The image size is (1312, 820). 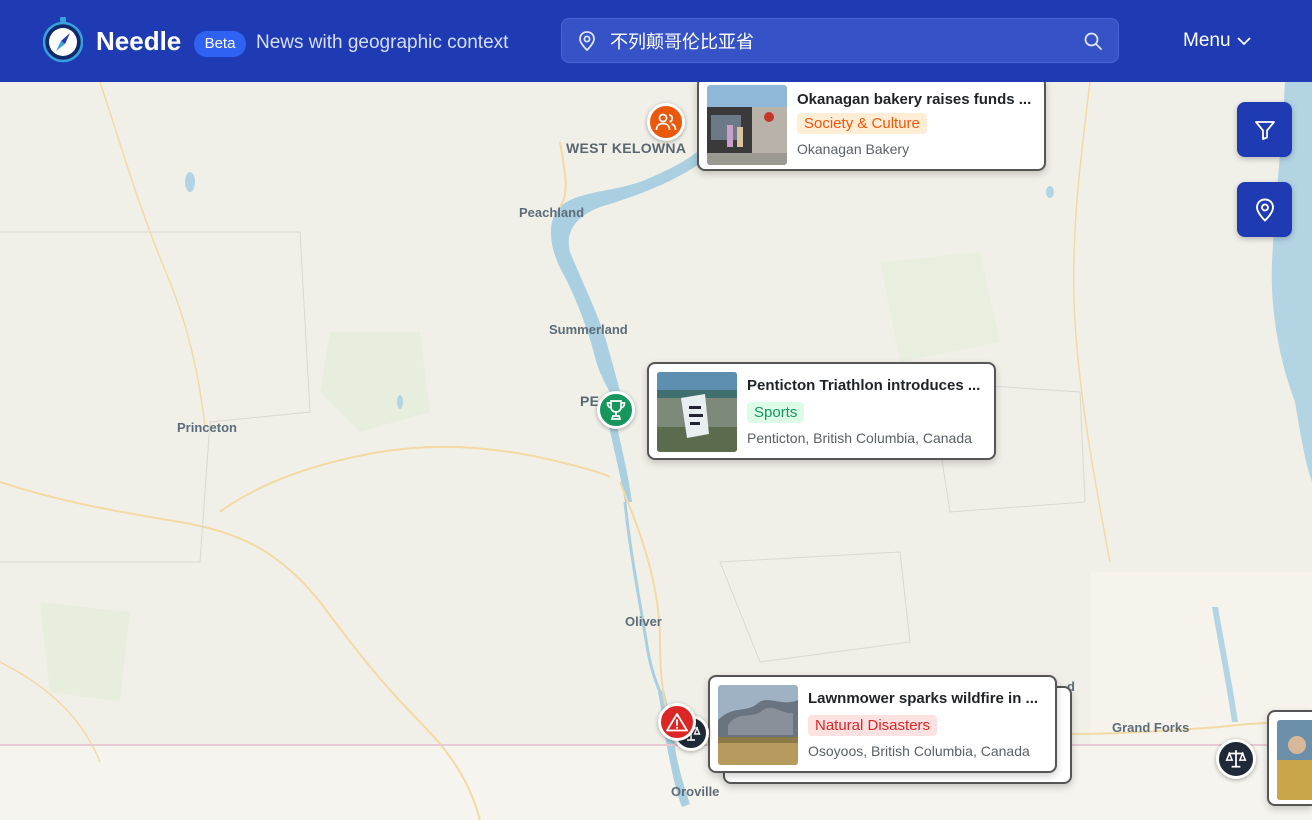 I want to click on story-marker-society, so click(x=666, y=122).